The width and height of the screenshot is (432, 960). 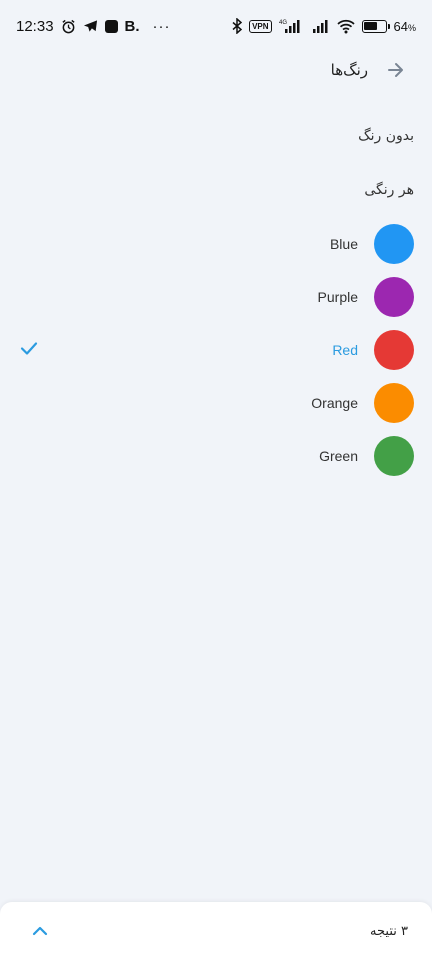 I want to click on status-bar-left: 12:33 B. ···, so click(x=93, y=26).